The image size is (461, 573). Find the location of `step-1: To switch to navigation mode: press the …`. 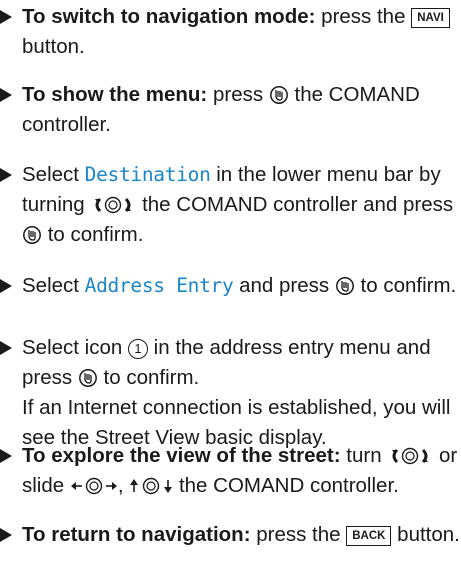

step-1: To switch to navigation mode: press the … is located at coordinates (230, 32).